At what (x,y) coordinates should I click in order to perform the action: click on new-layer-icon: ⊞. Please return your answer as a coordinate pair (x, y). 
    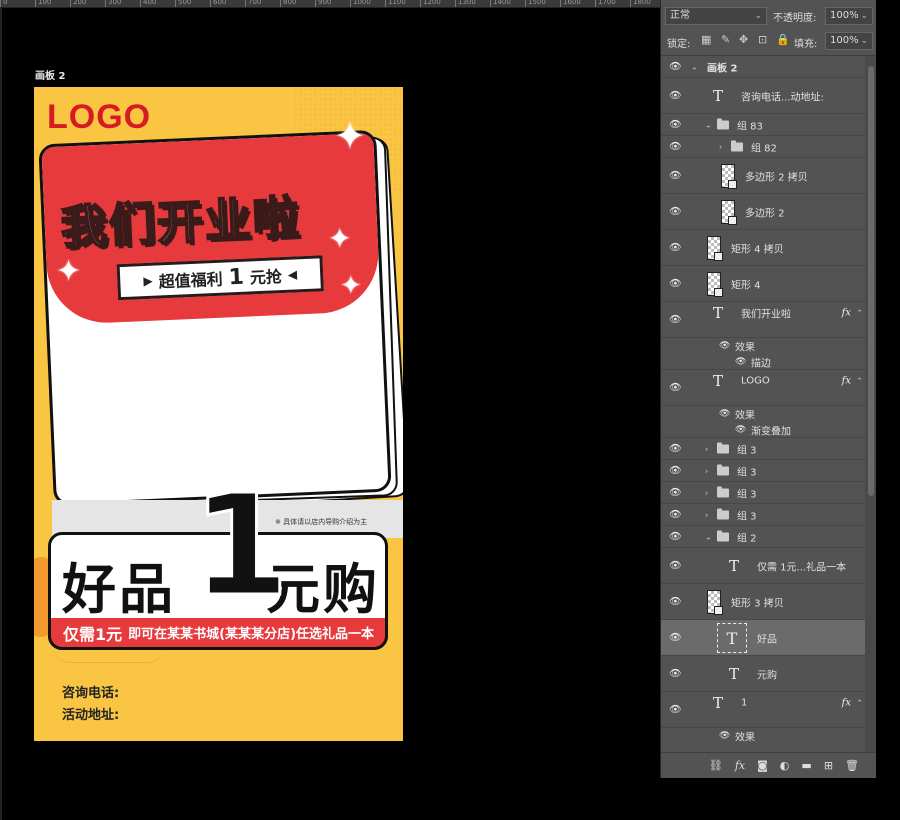
    Looking at the image, I should click on (828, 765).